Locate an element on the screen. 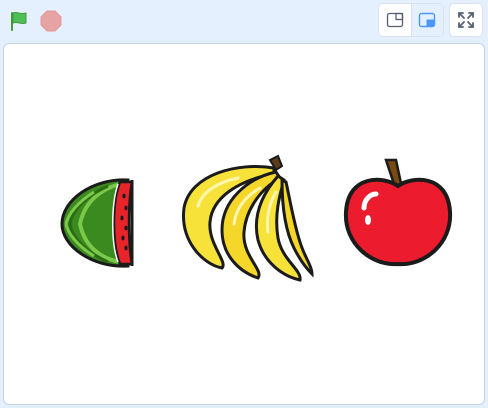 This screenshot has width=488, height=408. small-stage-icon is located at coordinates (395, 20).